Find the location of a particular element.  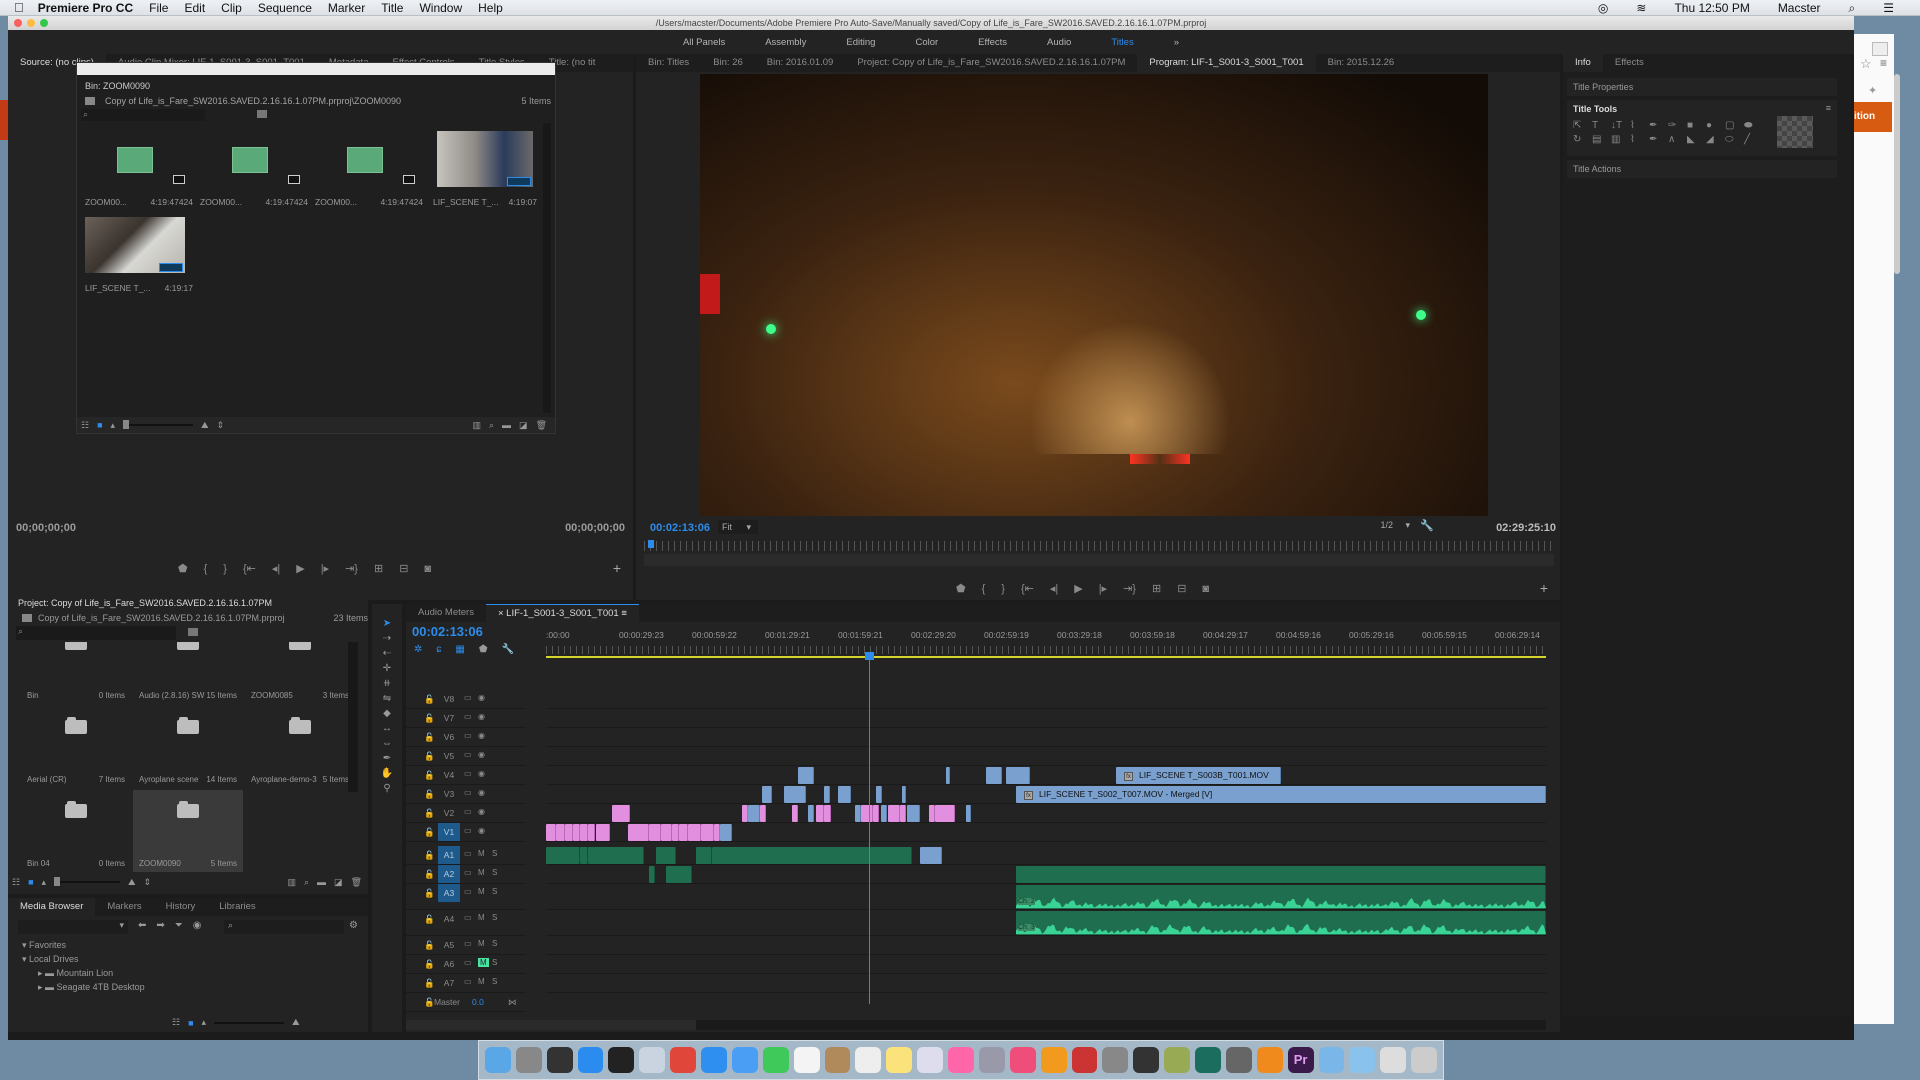

mark-out-icon: } is located at coordinates (1003, 589).